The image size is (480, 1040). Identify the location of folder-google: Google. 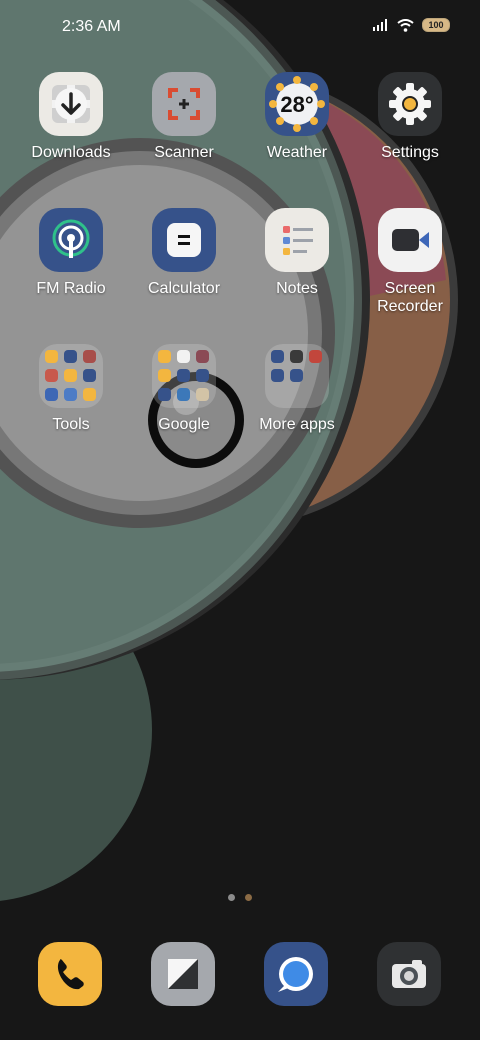
(184, 389).